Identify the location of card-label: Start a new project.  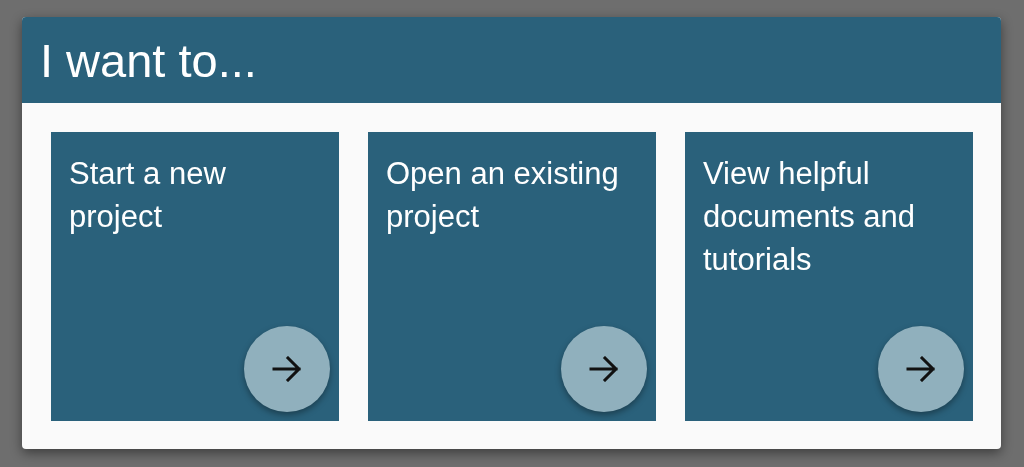
(148, 195).